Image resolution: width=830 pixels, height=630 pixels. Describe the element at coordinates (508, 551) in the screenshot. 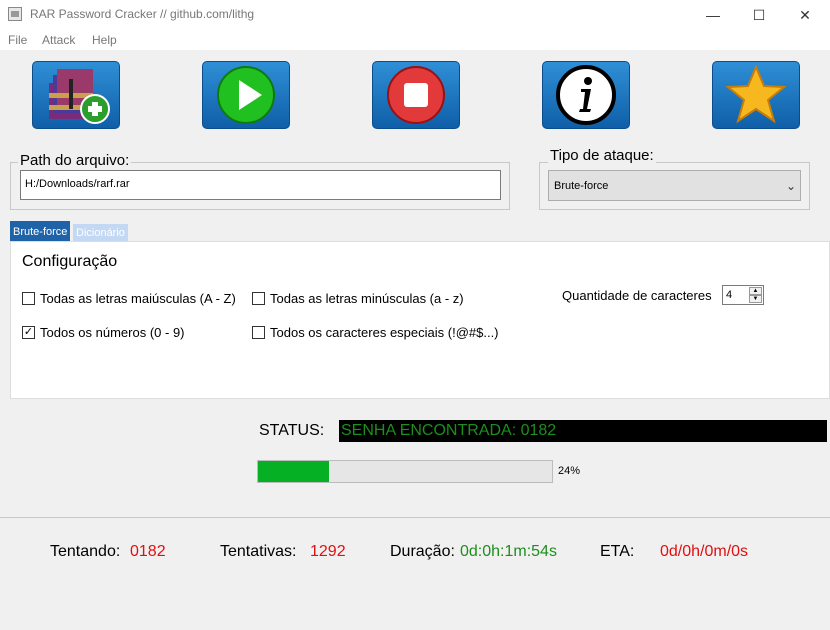

I see `duration-value: 0d:0h:1m:54s` at that location.